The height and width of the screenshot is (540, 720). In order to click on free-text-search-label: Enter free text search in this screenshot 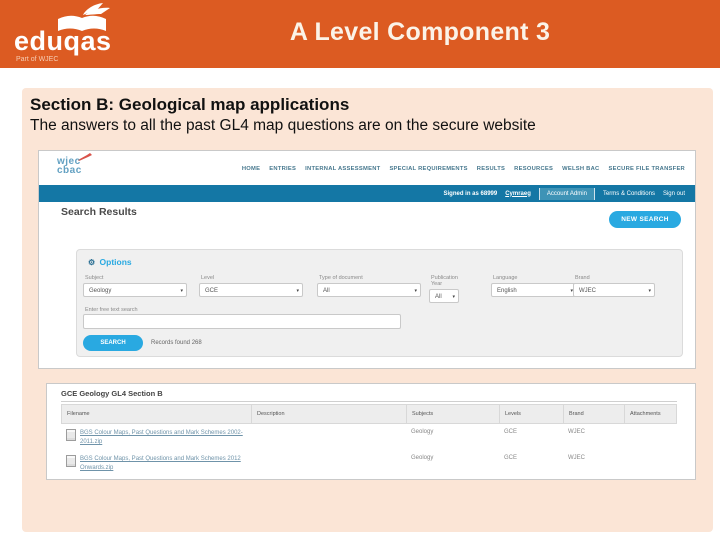, I will do `click(111, 310)`.